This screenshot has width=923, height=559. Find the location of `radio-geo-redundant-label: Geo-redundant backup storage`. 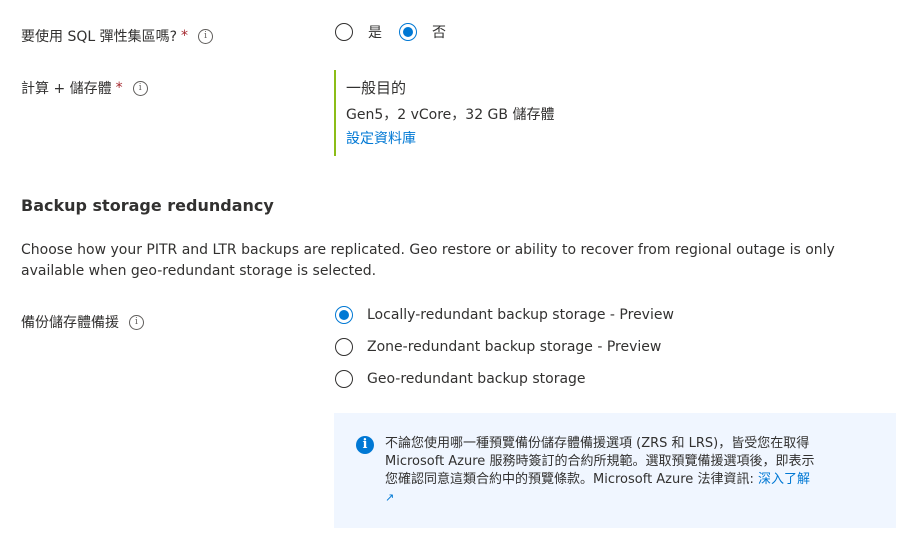

radio-geo-redundant-label: Geo-redundant backup storage is located at coordinates (476, 379).